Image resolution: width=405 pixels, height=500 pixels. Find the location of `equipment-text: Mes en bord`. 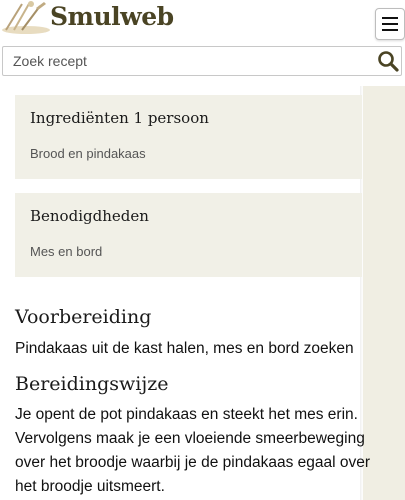

equipment-text: Mes en bord is located at coordinates (66, 251).